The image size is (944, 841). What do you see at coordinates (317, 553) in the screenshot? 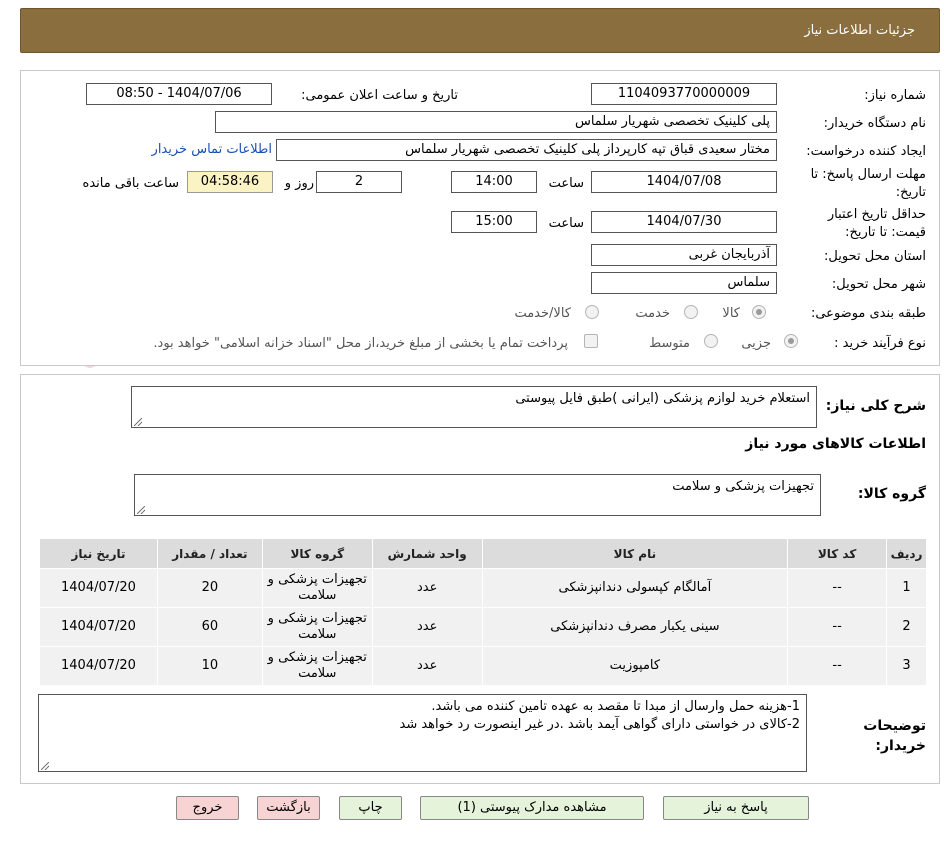
I see `col-group: گروه کالا` at bounding box center [317, 553].